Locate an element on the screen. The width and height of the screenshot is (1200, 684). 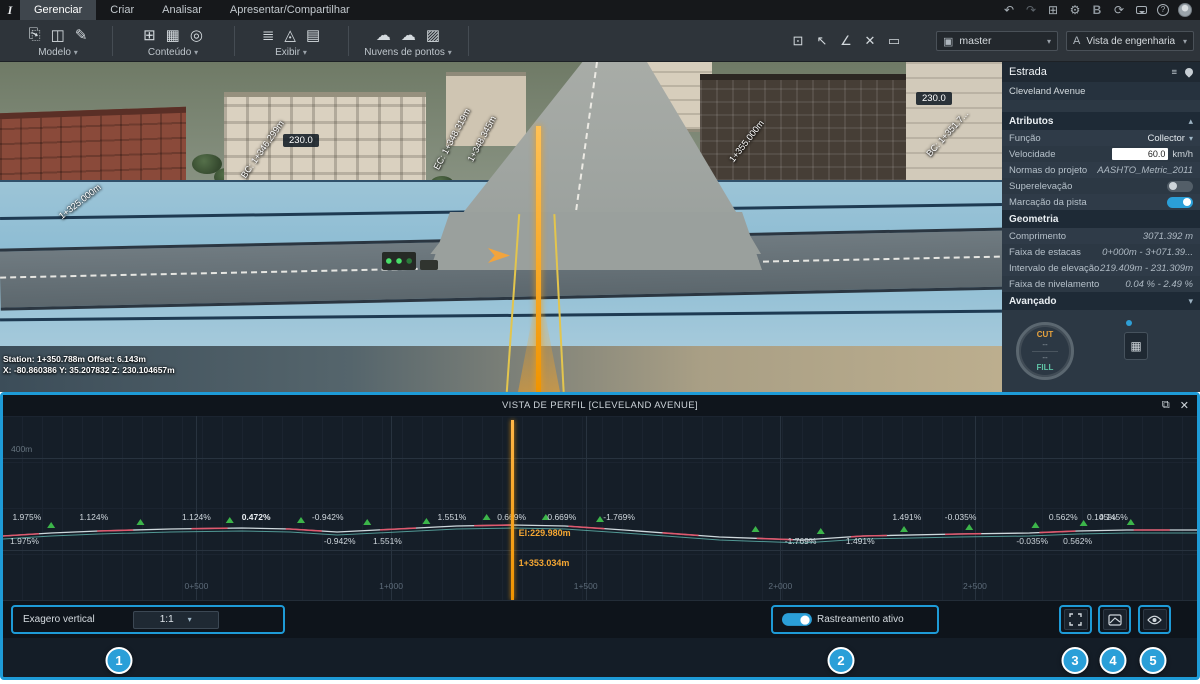
fit-extents-icon is located at coordinates (1075, 619).